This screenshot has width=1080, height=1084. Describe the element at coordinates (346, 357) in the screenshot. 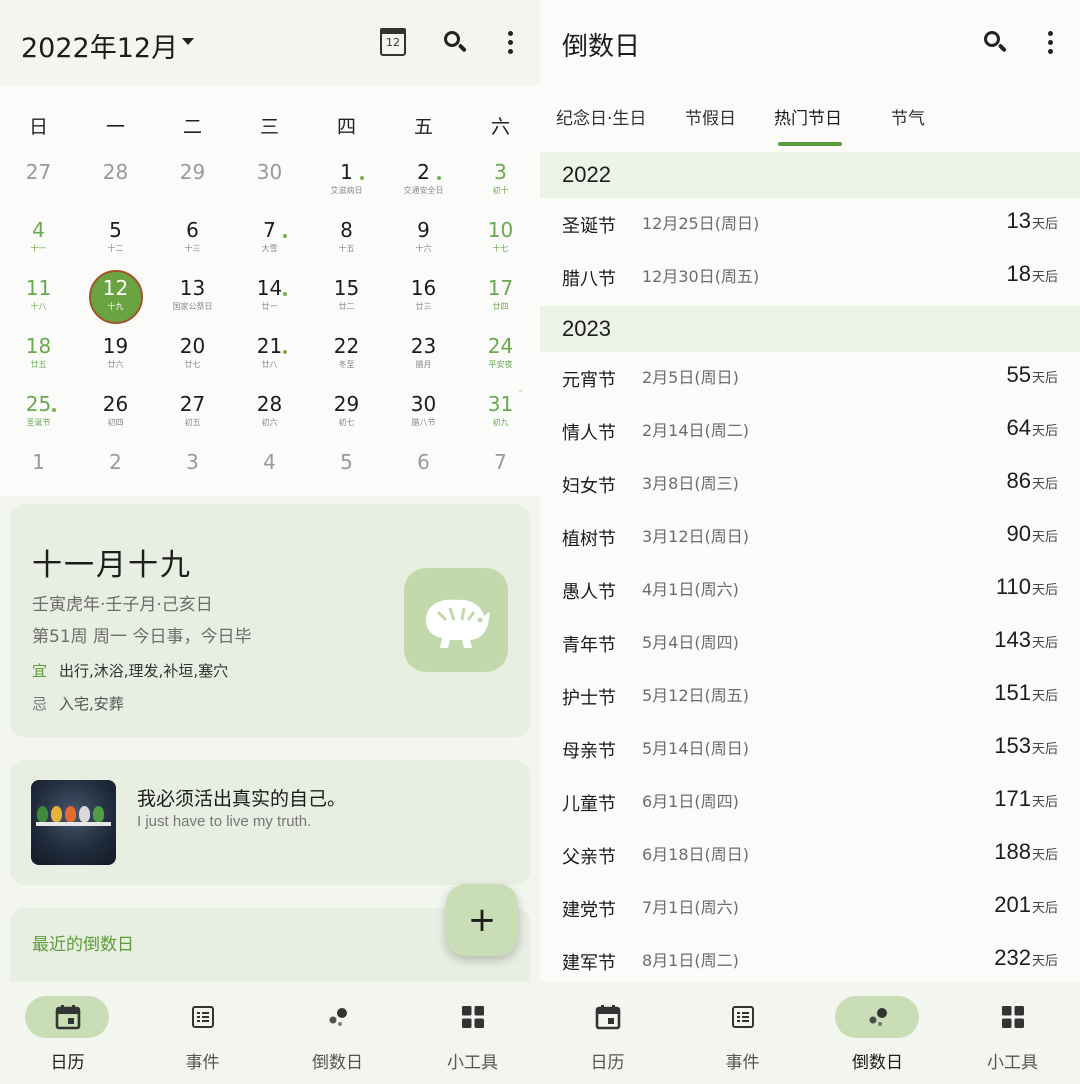

I see `day-cell: 22 冬至` at that location.